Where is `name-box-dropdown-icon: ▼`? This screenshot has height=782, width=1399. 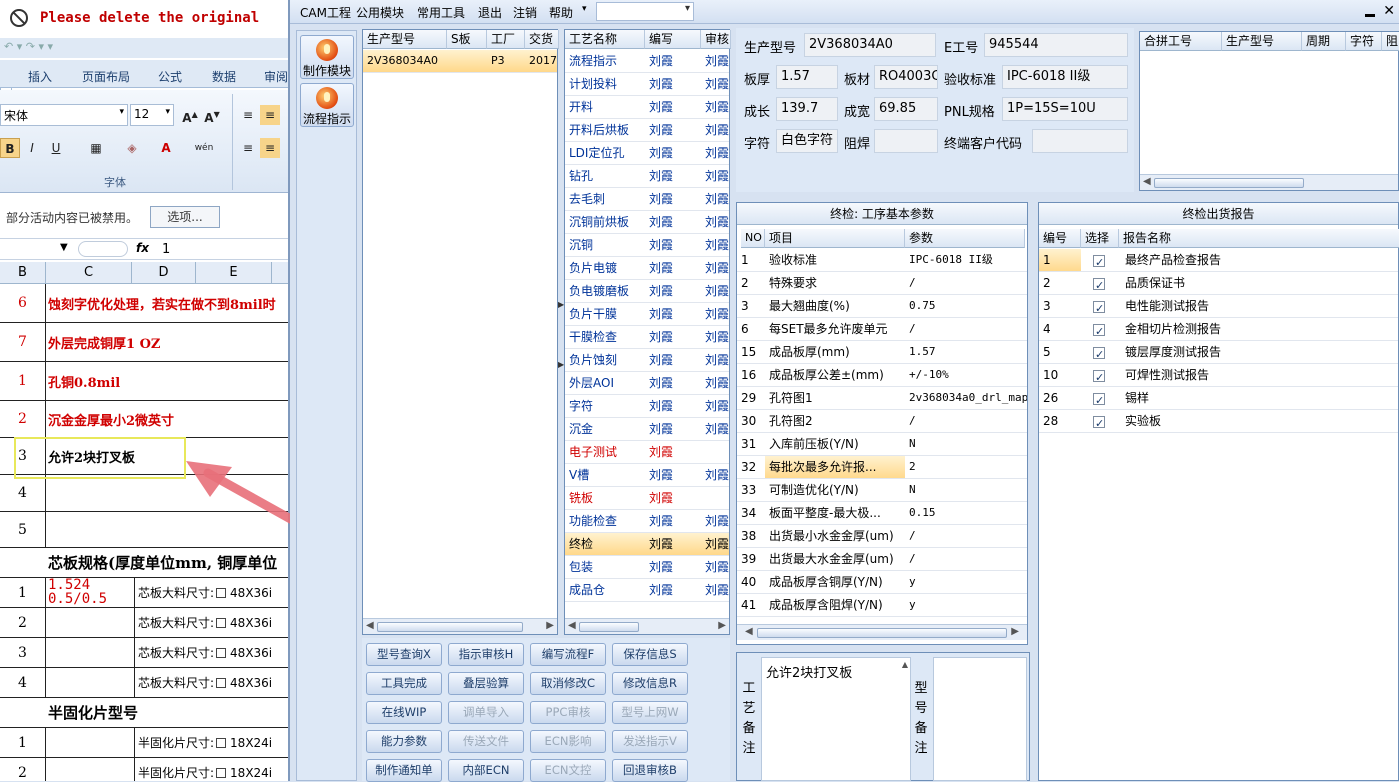
name-box-dropdown-icon: ▼ is located at coordinates (64, 247).